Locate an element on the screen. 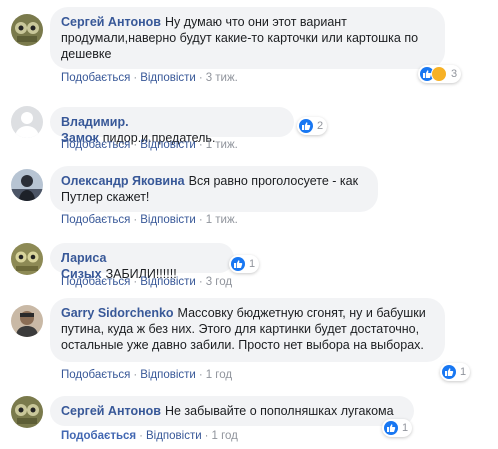  reaction-summary: 2 is located at coordinates (312, 126).